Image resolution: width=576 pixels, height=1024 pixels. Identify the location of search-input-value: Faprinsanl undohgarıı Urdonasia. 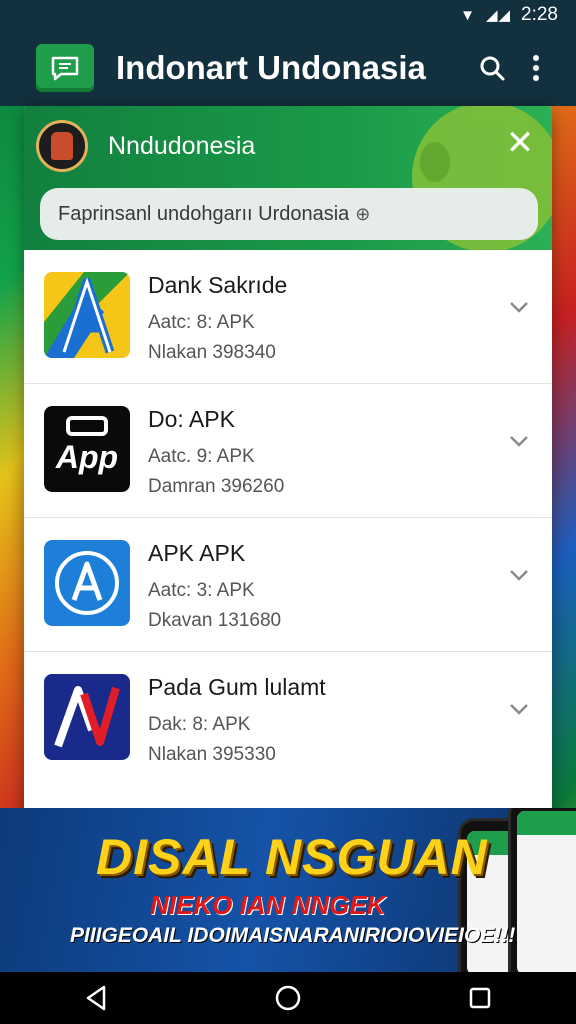
(204, 213).